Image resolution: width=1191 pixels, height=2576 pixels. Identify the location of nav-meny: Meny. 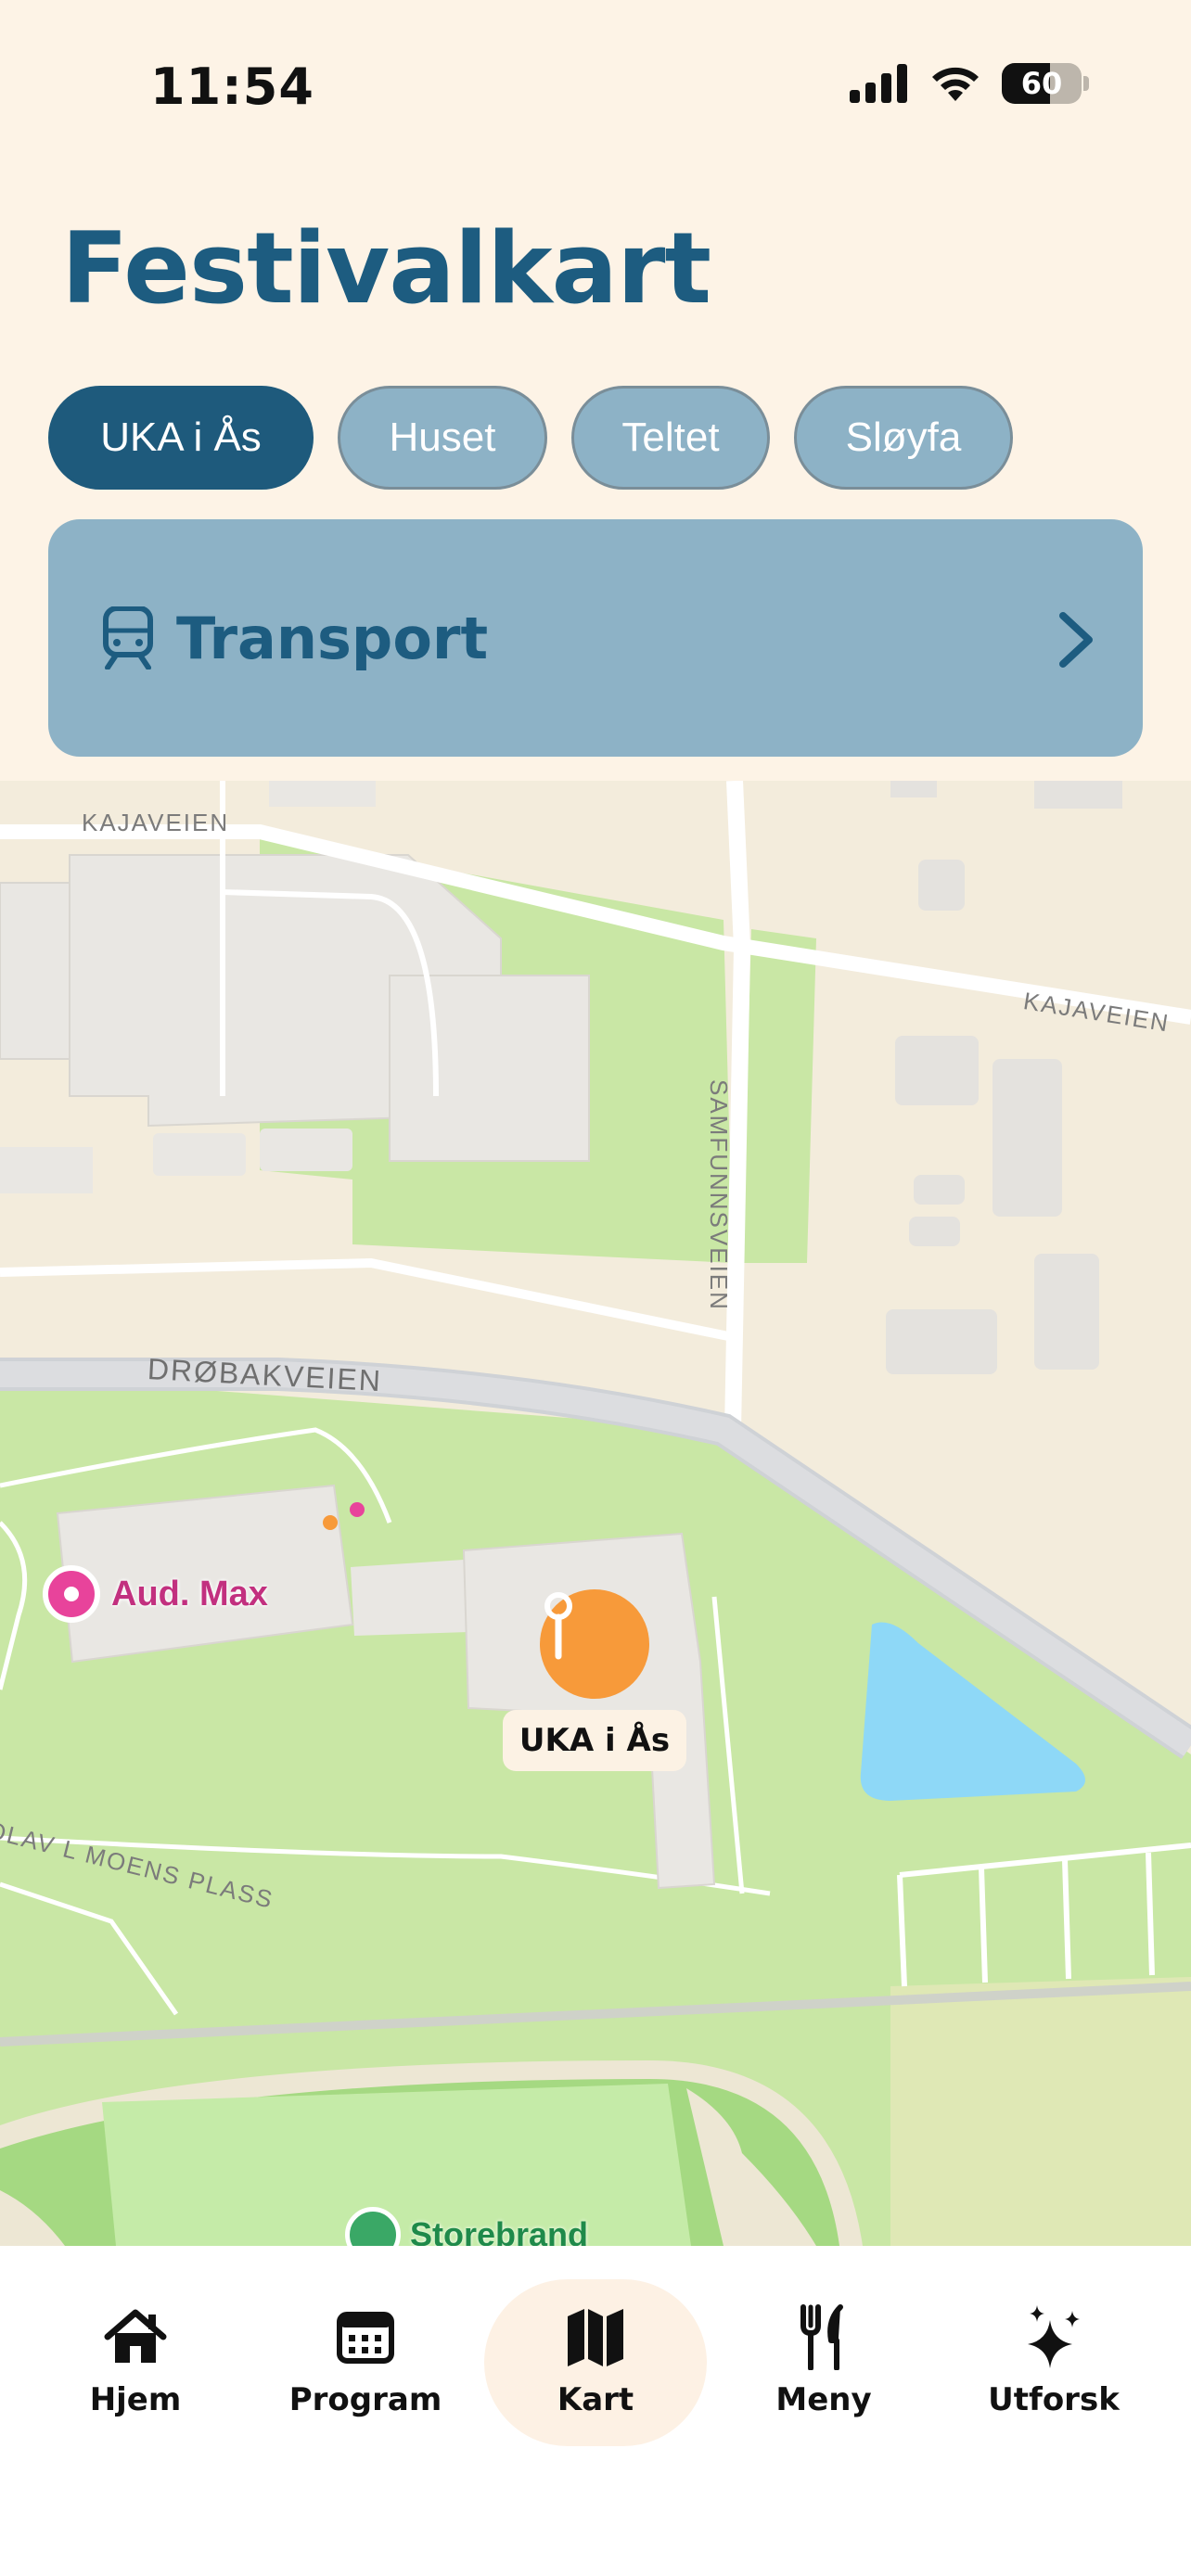
(823, 2362).